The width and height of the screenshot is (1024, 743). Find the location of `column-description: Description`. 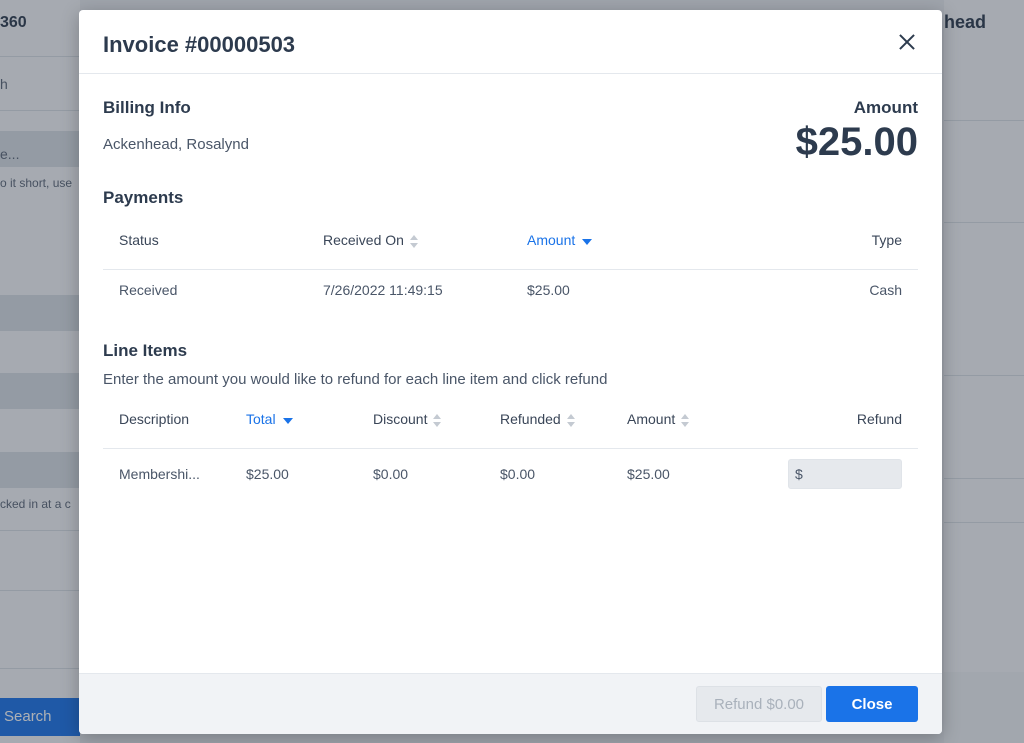

column-description: Description is located at coordinates (166, 420).